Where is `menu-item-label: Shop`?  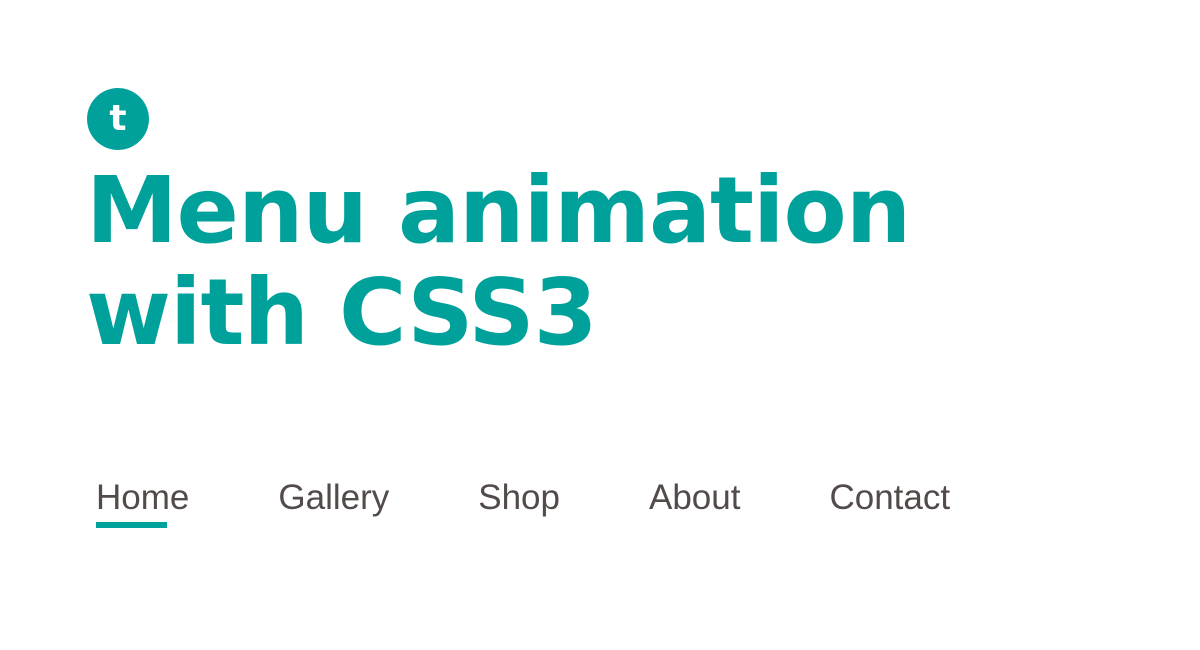
menu-item-label: Shop is located at coordinates (519, 497).